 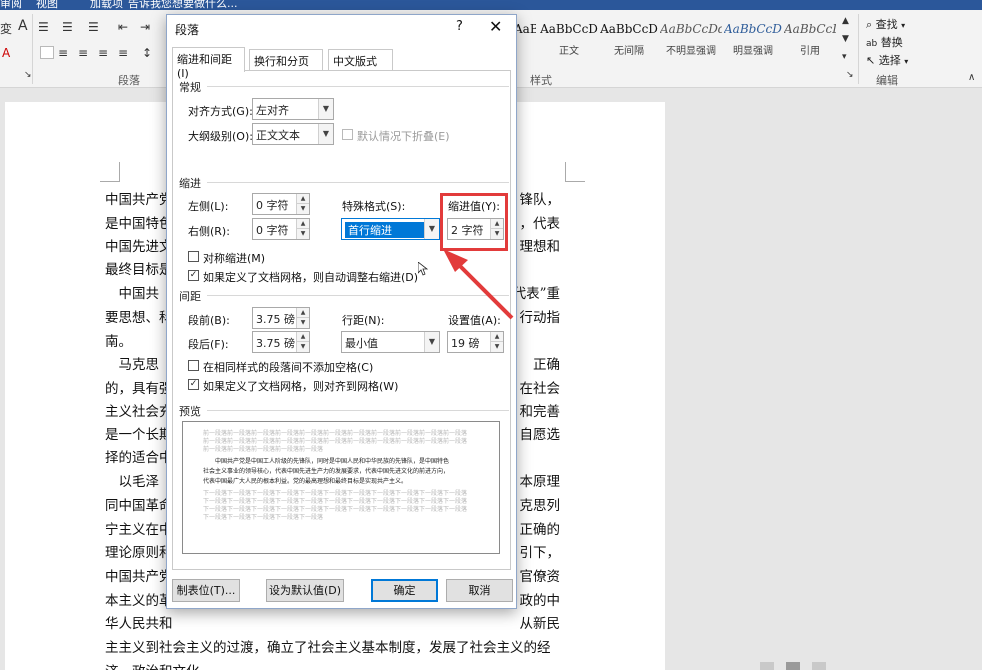 I want to click on space-after-spinner: 3.75 磅 ▲ ▼, so click(x=281, y=342).